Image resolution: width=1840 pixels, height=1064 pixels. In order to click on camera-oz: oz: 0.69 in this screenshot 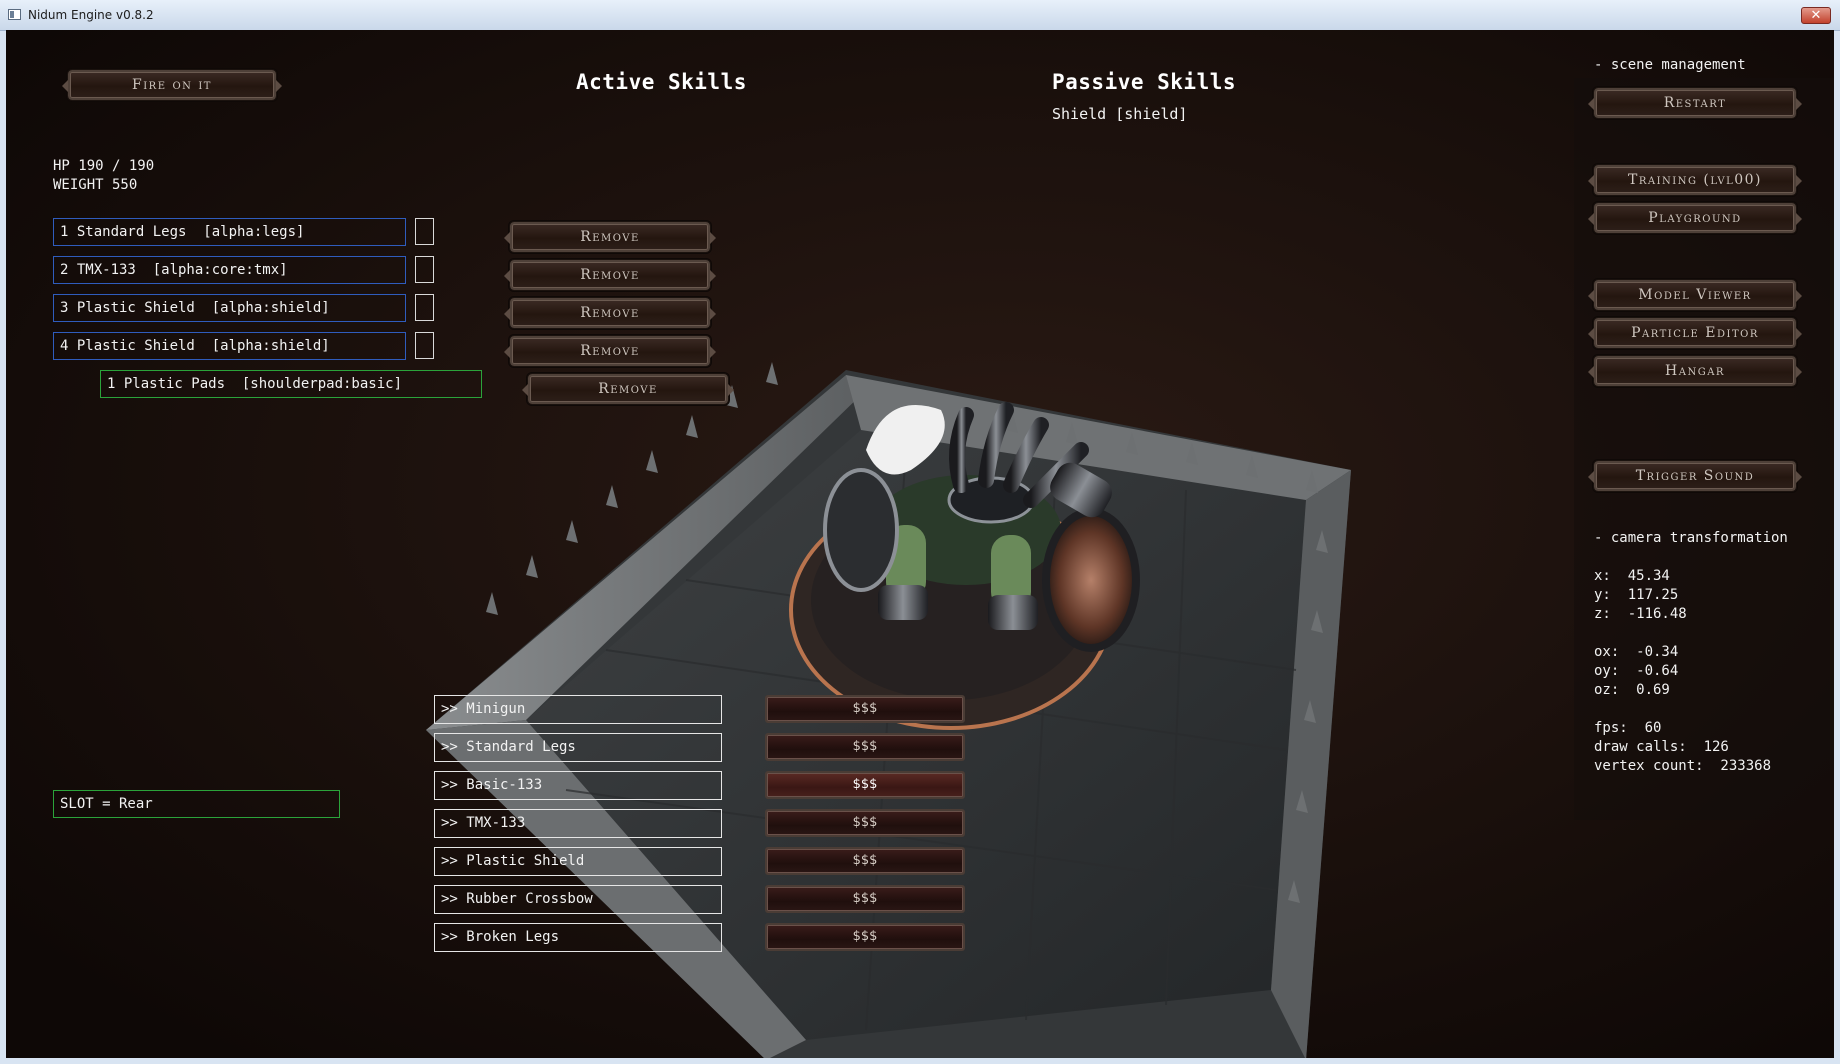, I will do `click(1632, 690)`.